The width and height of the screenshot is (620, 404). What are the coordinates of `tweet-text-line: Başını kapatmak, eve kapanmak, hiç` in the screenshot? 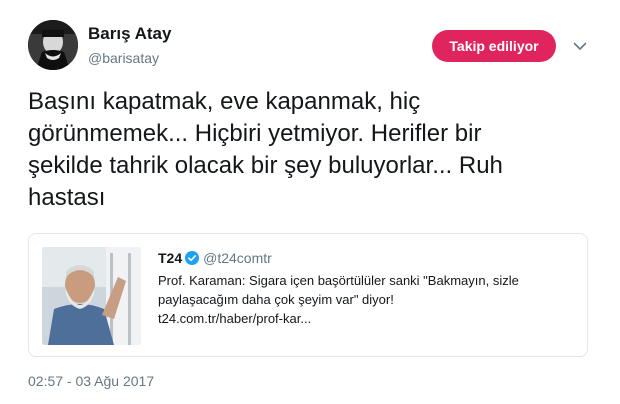 It's located at (224, 101).